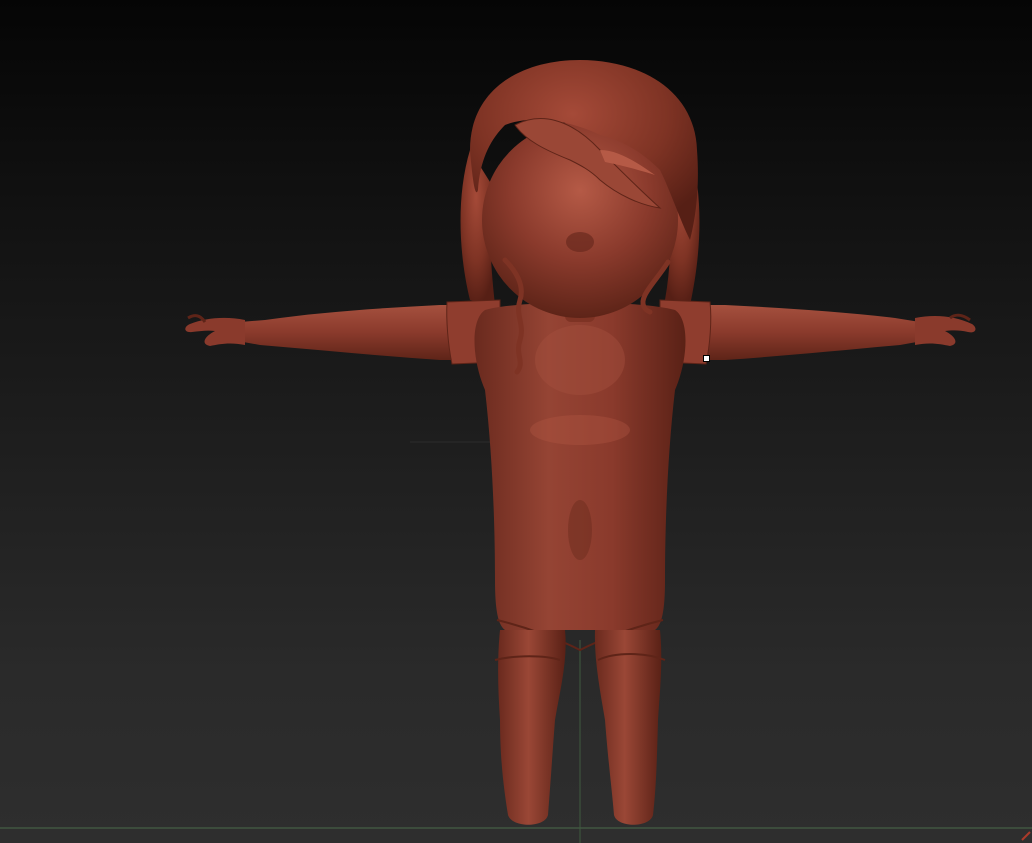  I want to click on right-arm, so click(818, 332).